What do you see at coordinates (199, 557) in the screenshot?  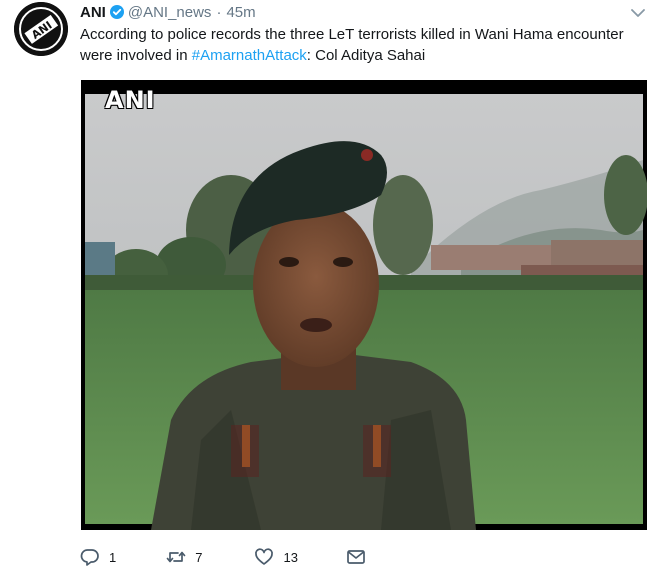 I see `retweet-count: 7` at bounding box center [199, 557].